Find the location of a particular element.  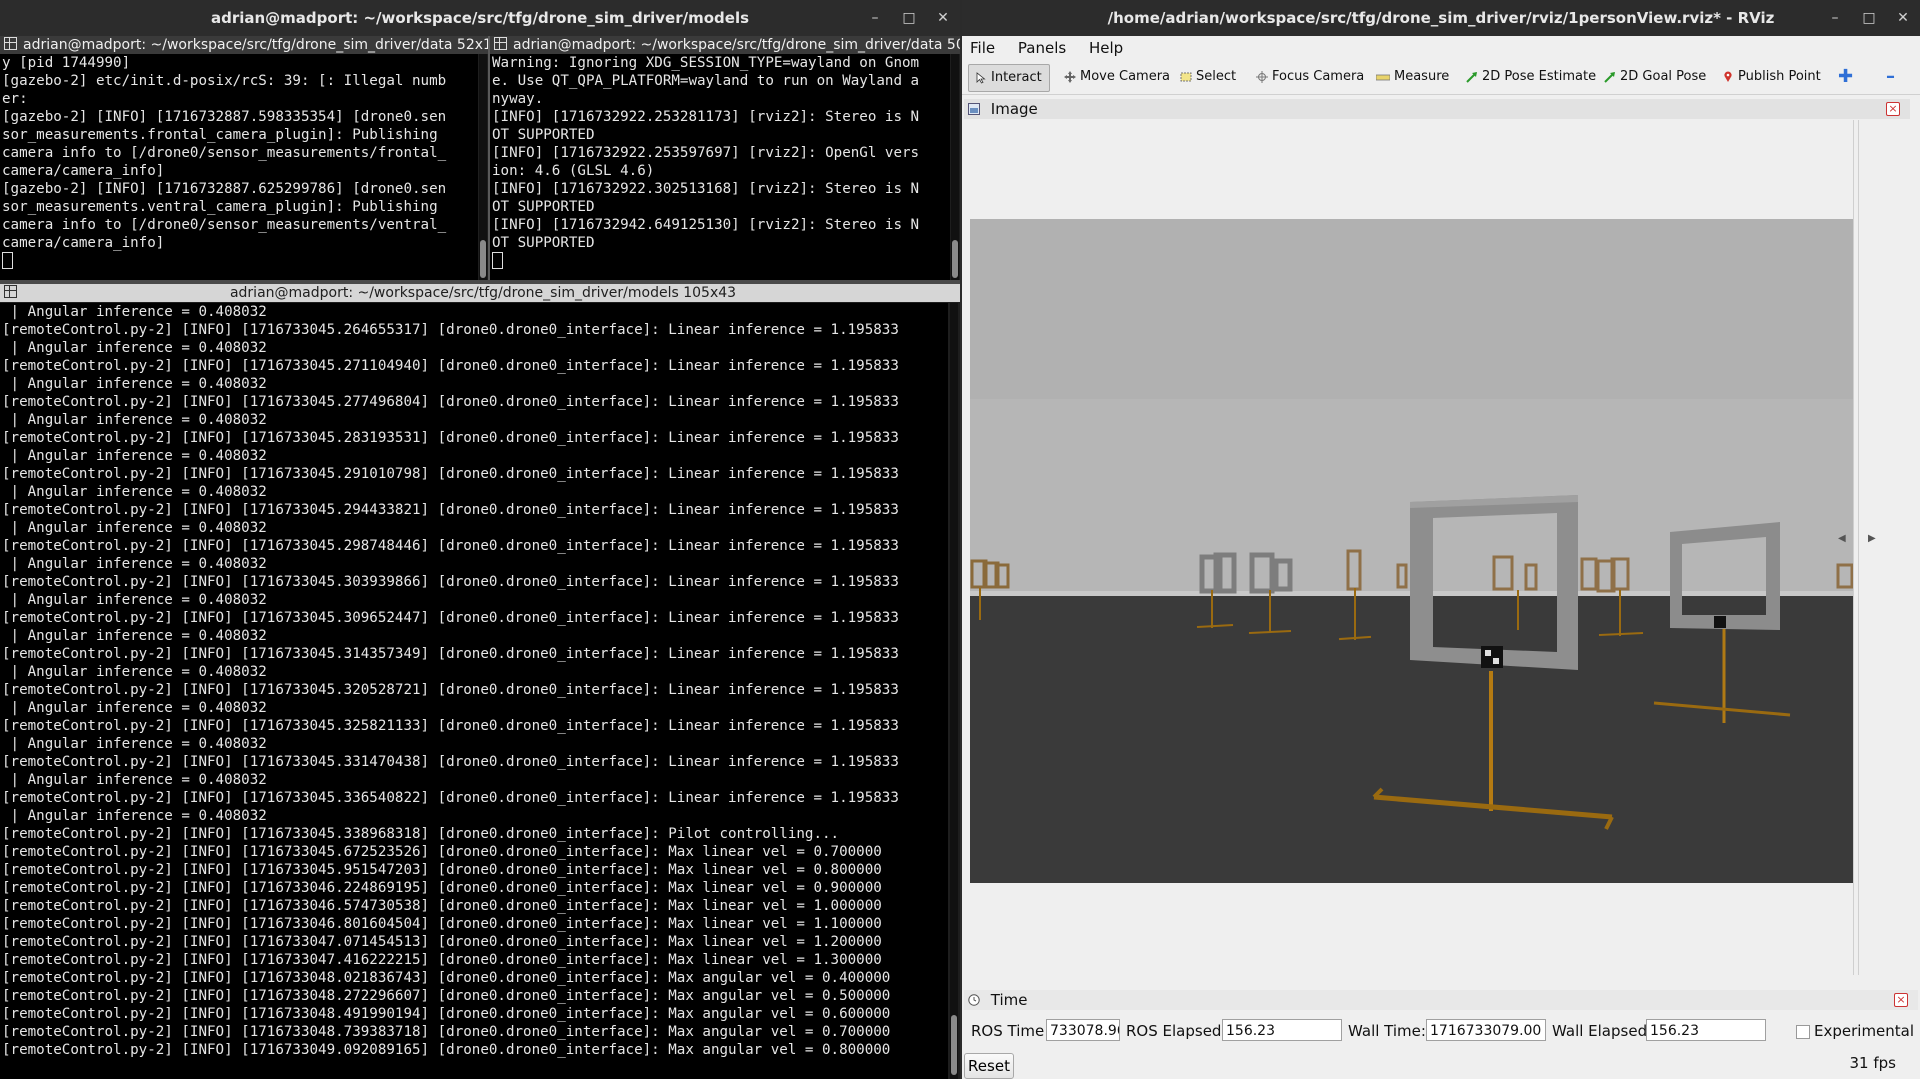

pose-estimate-tool-button: 2D Pose Estimate is located at coordinates (1531, 77).